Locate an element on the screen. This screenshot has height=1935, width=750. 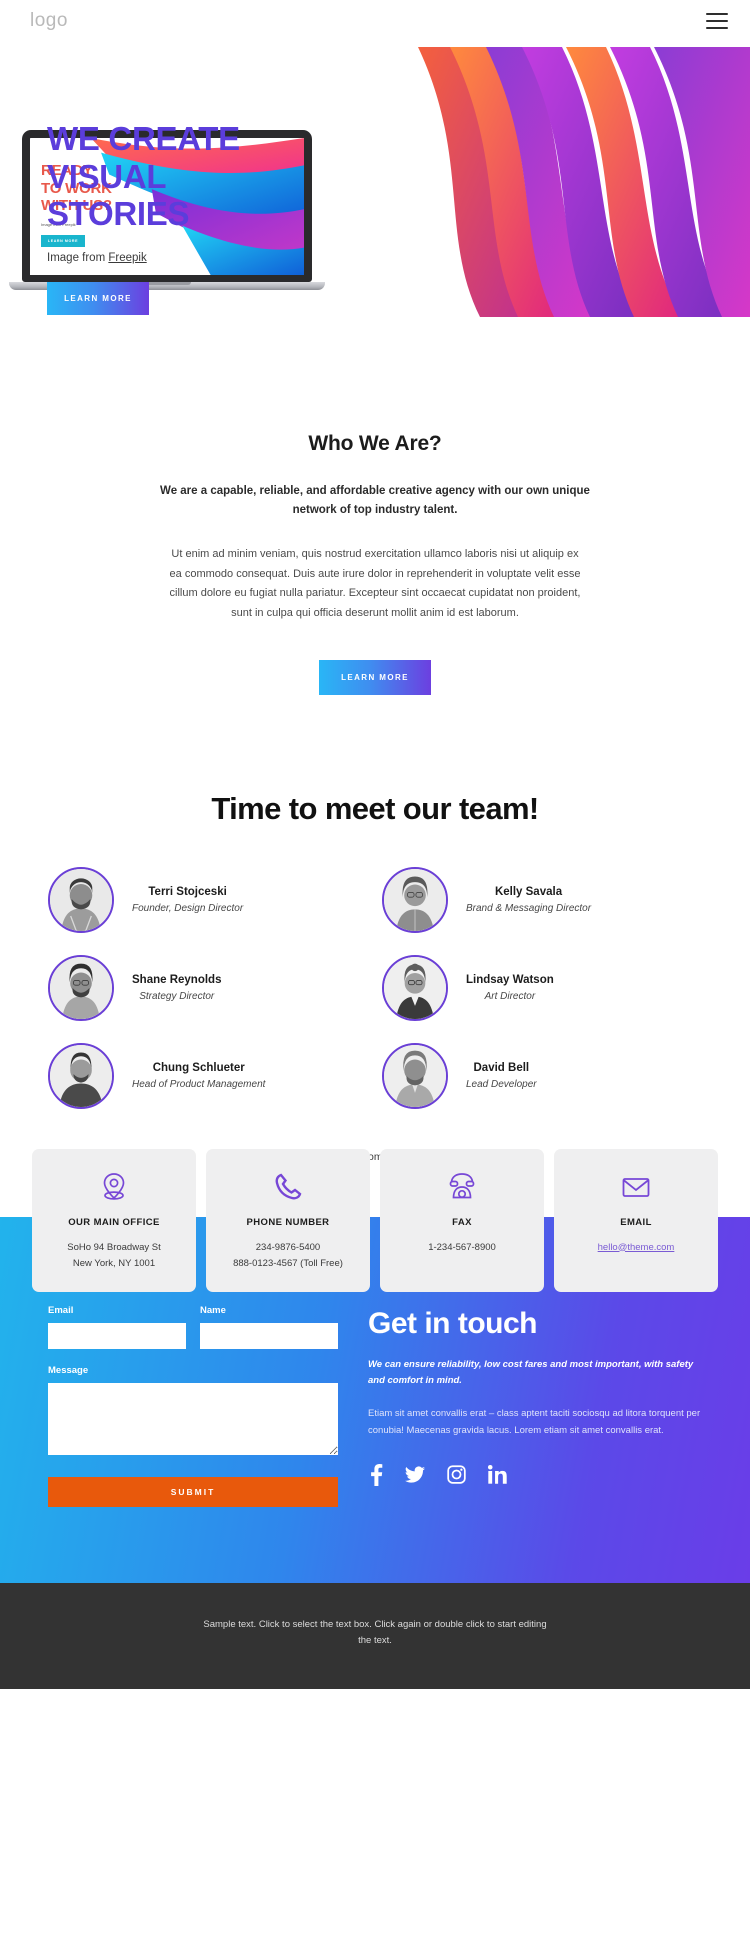
name-input is located at coordinates (269, 1335).